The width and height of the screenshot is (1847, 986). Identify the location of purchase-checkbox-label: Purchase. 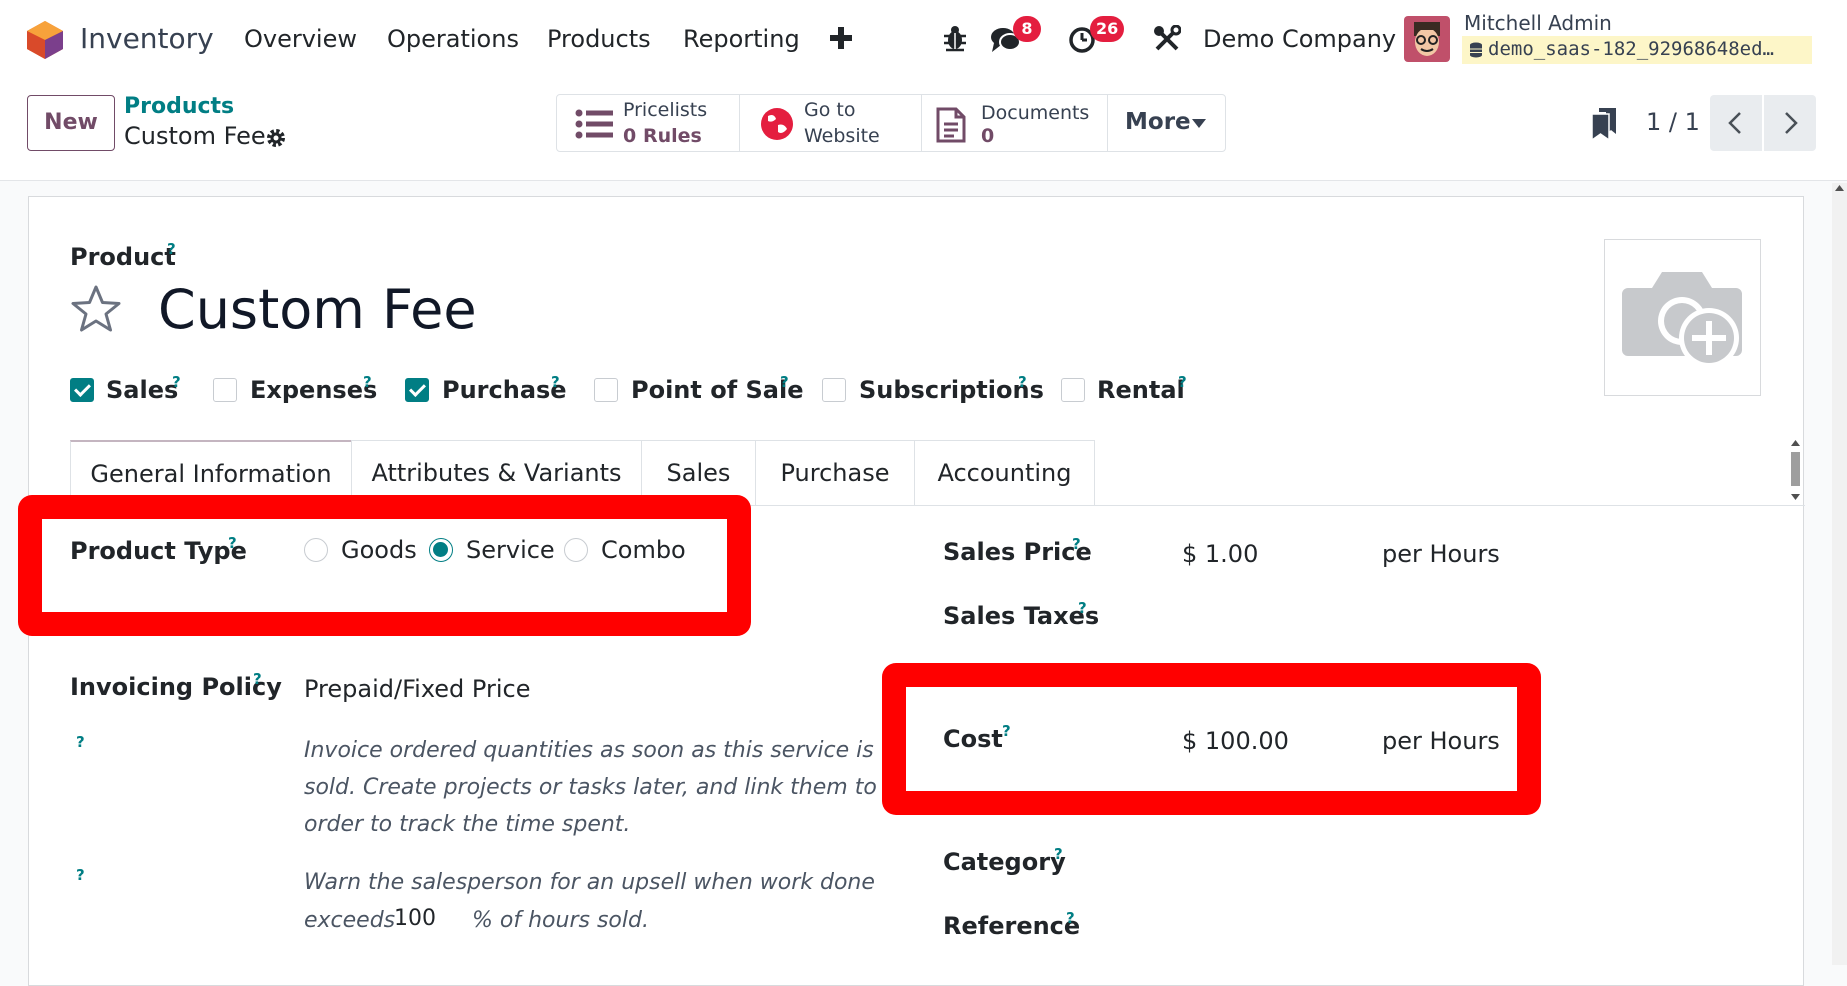
(504, 390).